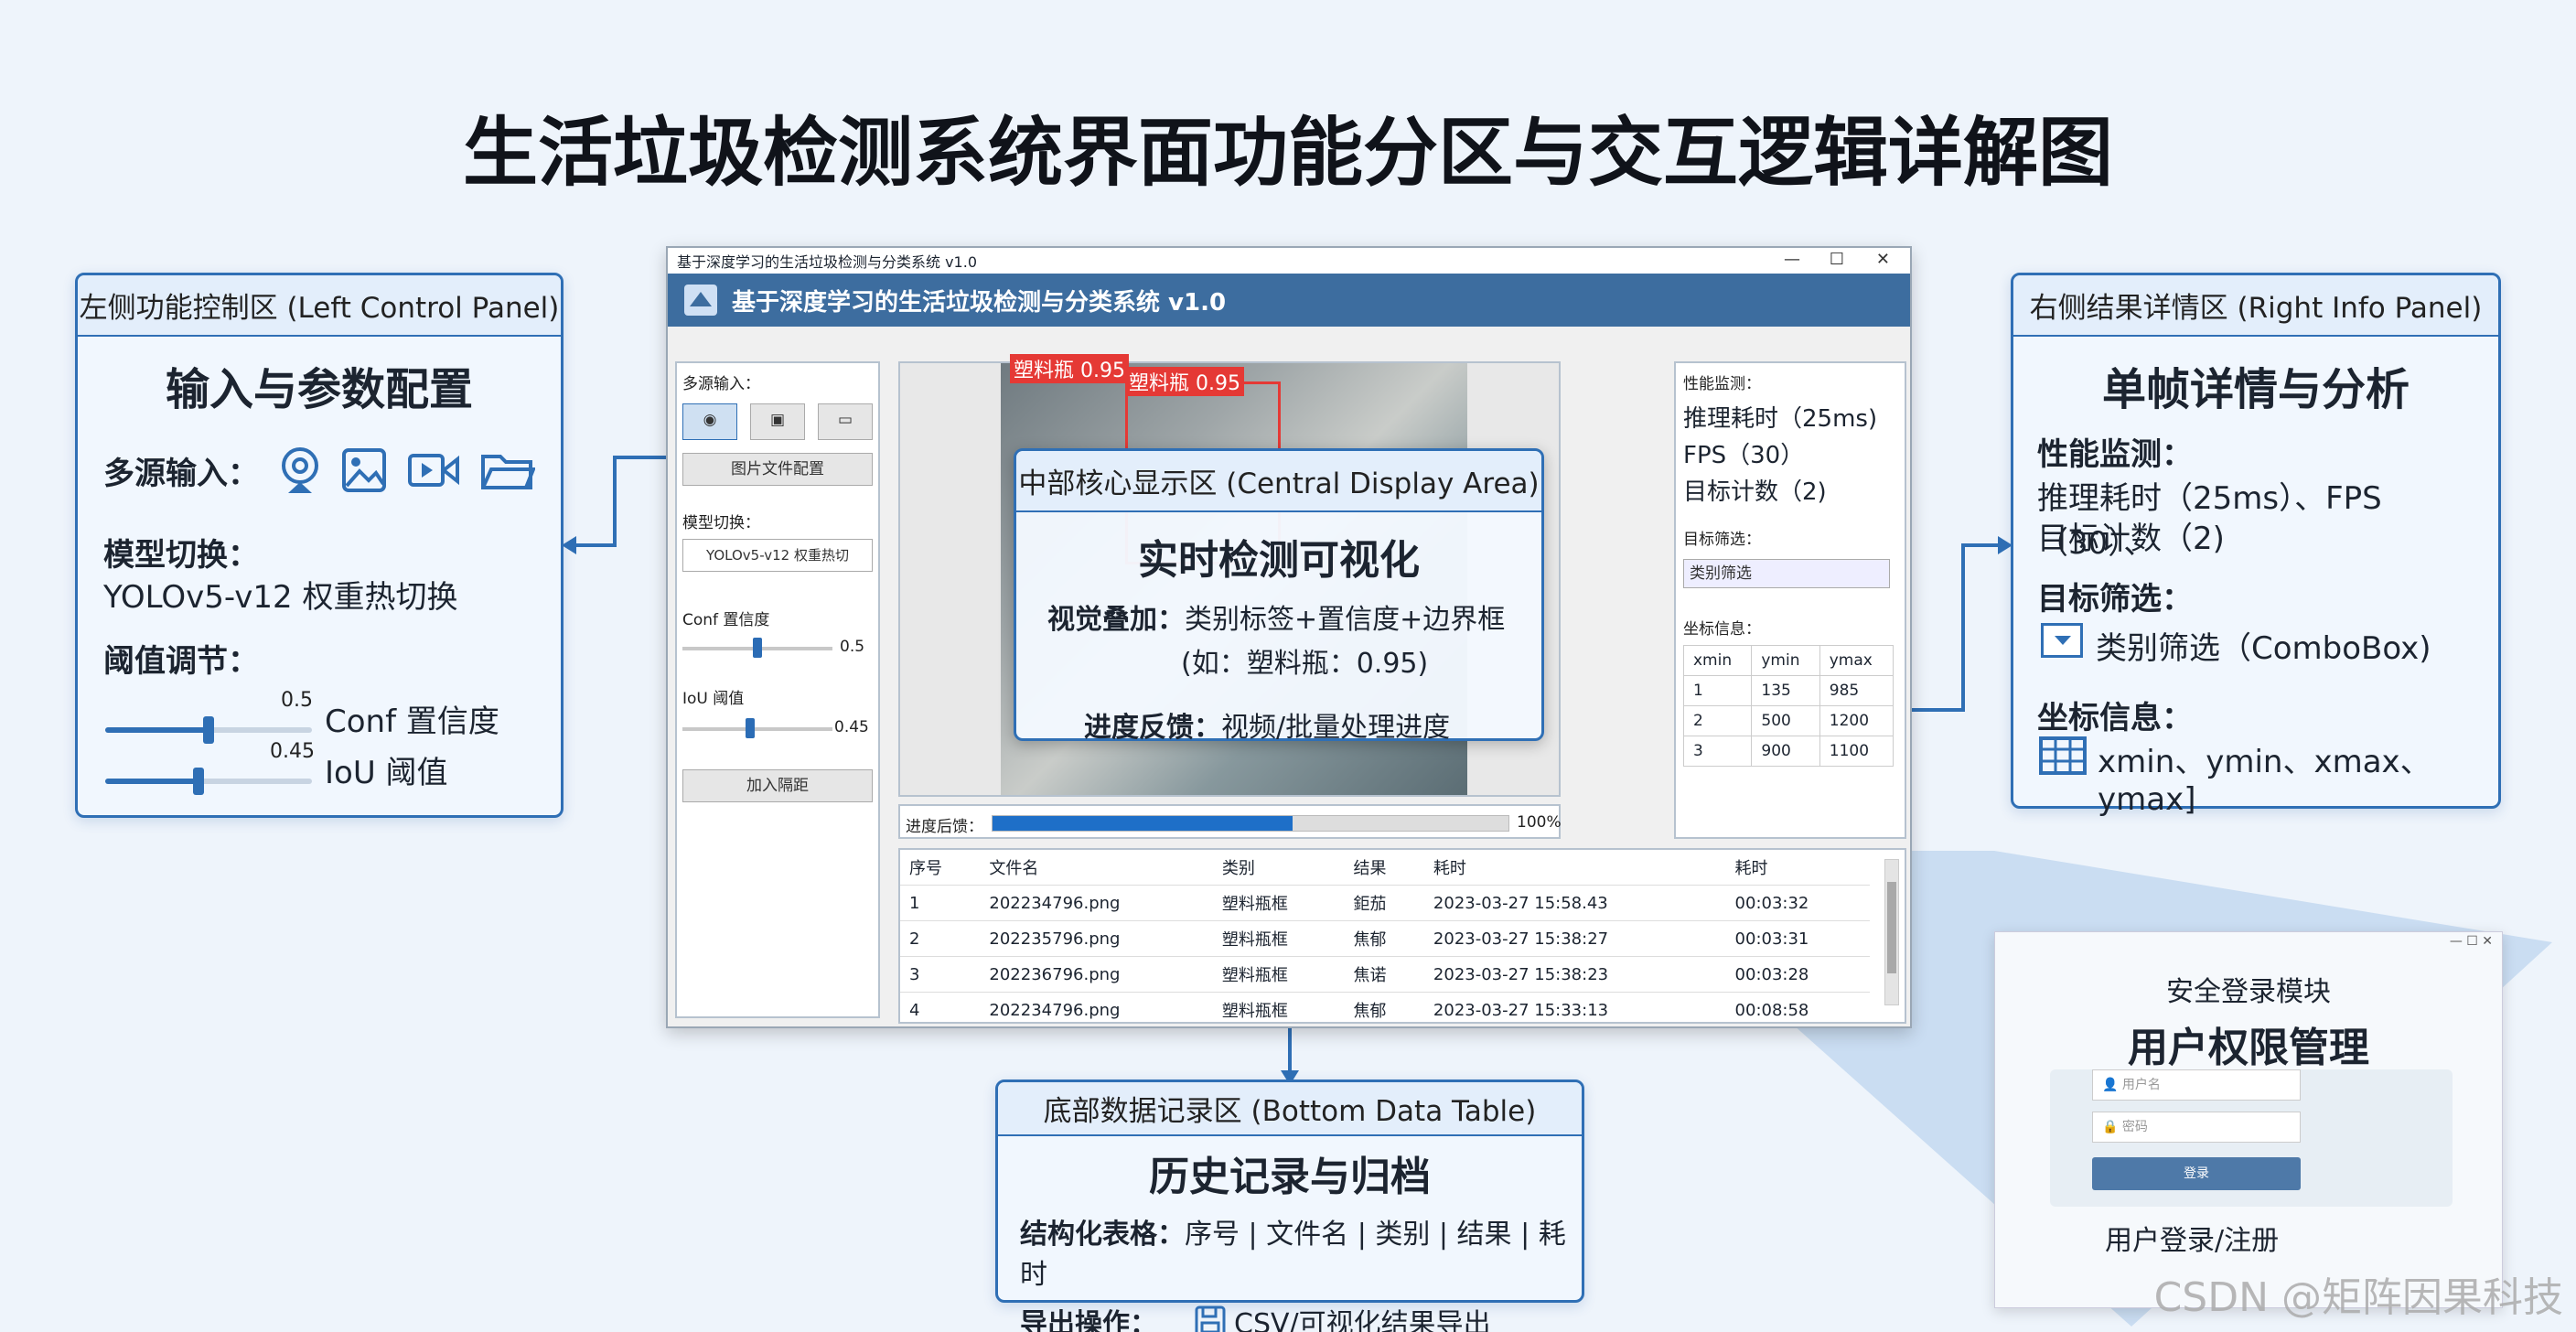  Describe the element at coordinates (2255, 306) in the screenshot. I see `right-panel-header: 右侧结果详情区 (Right Info Panel)` at that location.